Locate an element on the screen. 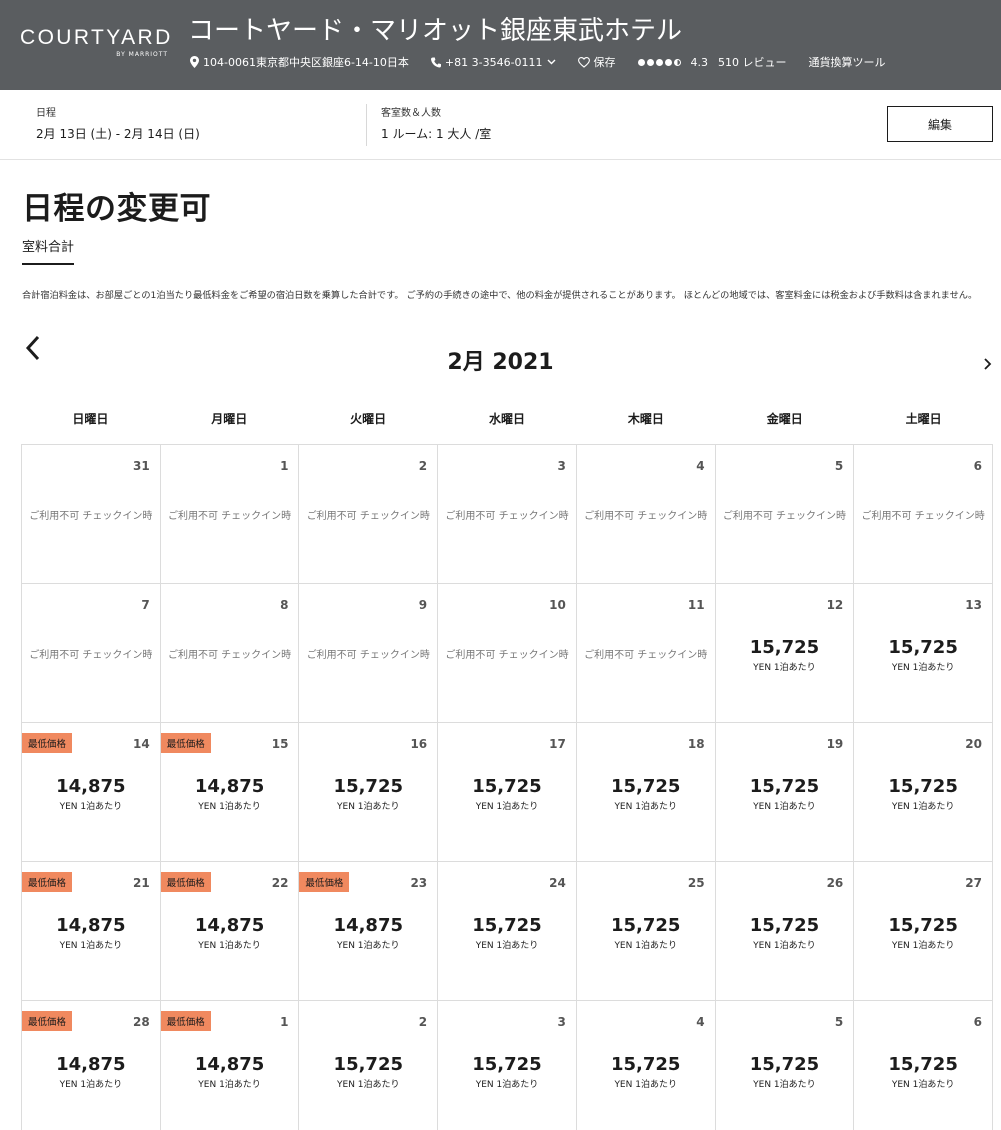  calendar-day-cell: 5 ご利用不可 チェックイン時 is located at coordinates (785, 514).